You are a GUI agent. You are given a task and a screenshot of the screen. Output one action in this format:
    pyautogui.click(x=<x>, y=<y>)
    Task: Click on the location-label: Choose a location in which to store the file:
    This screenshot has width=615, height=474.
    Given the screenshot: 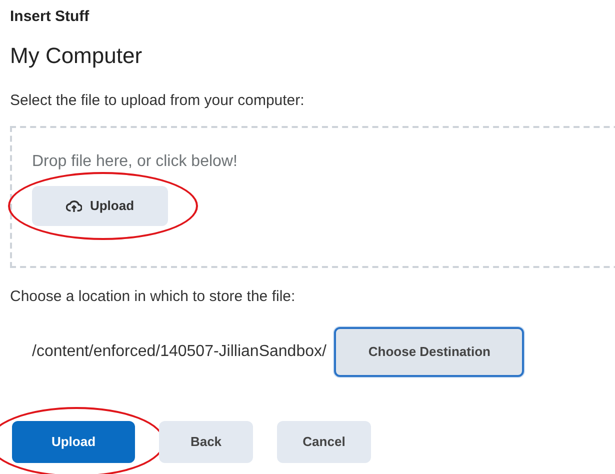 What is the action you would take?
    pyautogui.click(x=153, y=297)
    